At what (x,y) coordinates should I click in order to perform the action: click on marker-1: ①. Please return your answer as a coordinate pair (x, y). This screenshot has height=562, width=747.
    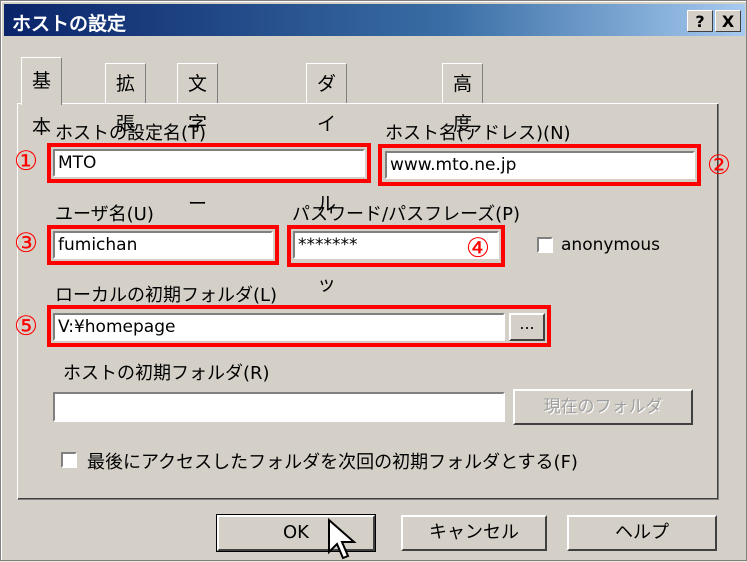
    Looking at the image, I should click on (26, 161).